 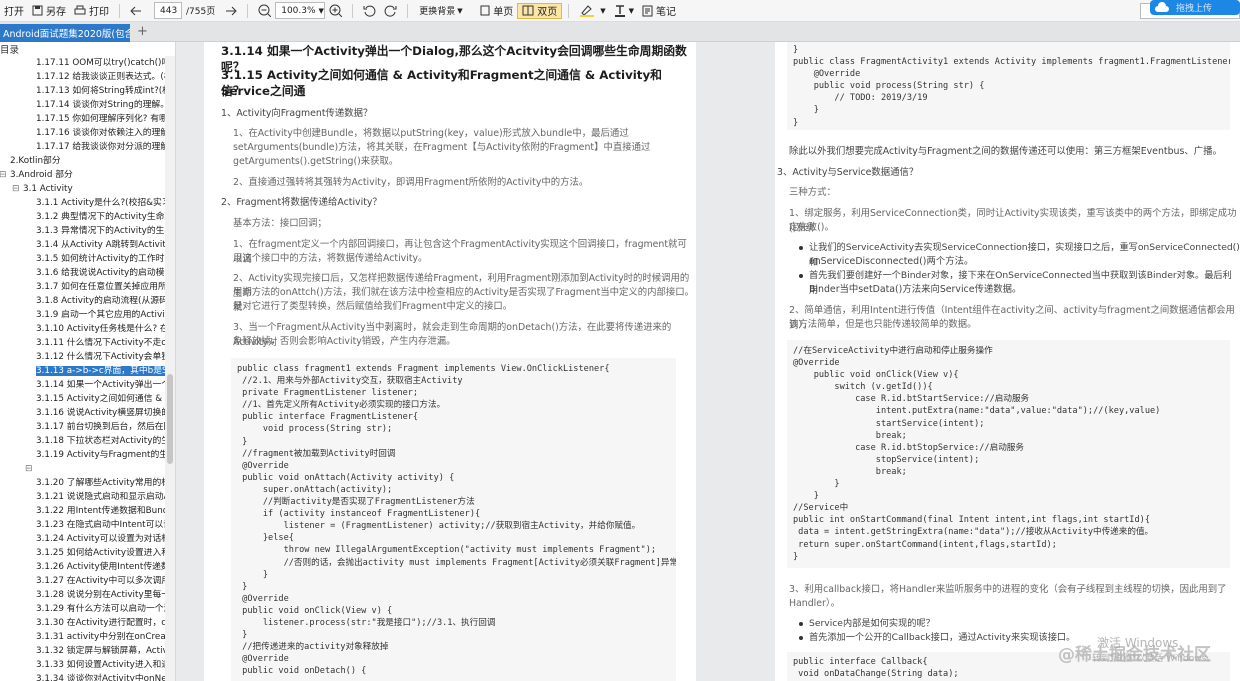 I want to click on toc-item: 3.1.9 启动一个其它应用的Activity, so click(x=87, y=315).